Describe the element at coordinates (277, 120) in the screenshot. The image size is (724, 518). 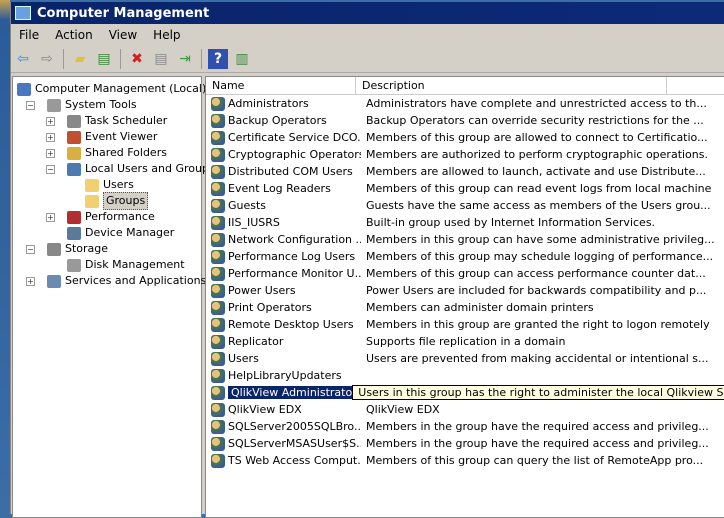
I see `group-name: Backup Operators` at that location.